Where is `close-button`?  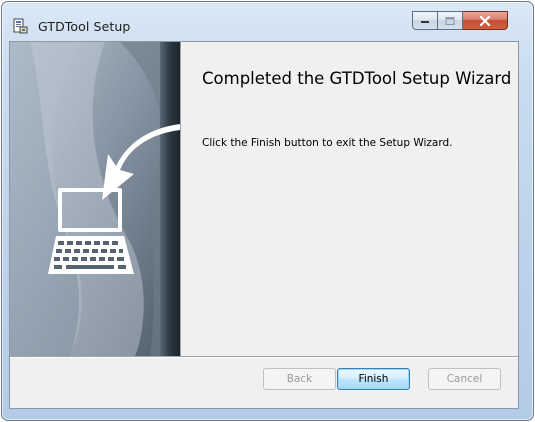 close-button is located at coordinates (485, 20).